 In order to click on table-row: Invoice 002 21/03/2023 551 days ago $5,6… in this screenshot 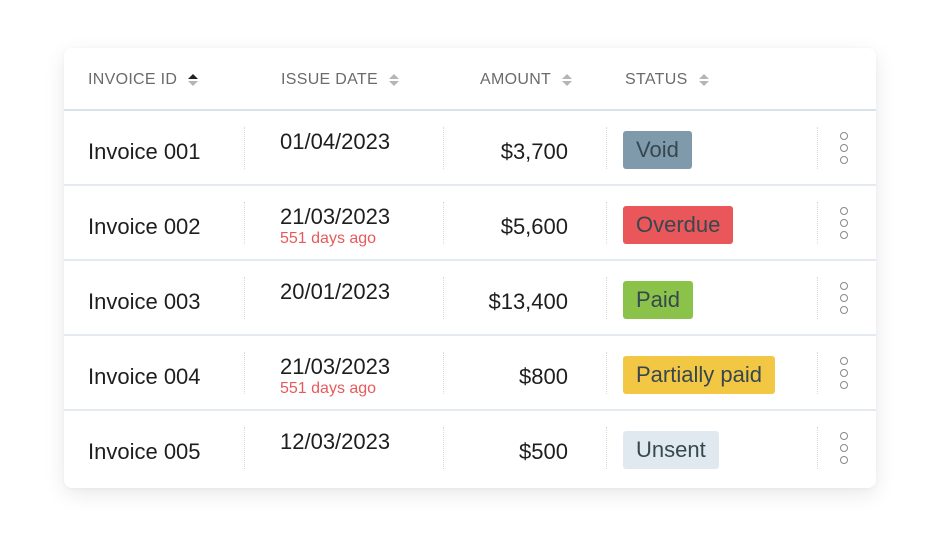, I will do `click(470, 223)`.